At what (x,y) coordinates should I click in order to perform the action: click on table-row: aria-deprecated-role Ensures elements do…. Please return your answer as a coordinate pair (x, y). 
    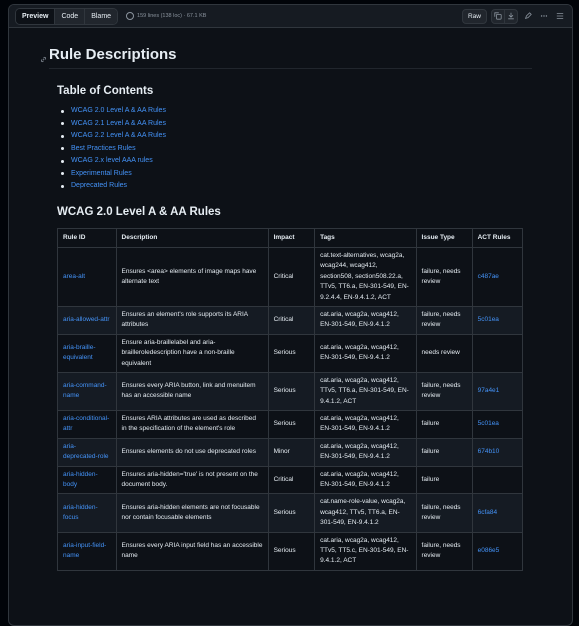
    Looking at the image, I should click on (290, 452).